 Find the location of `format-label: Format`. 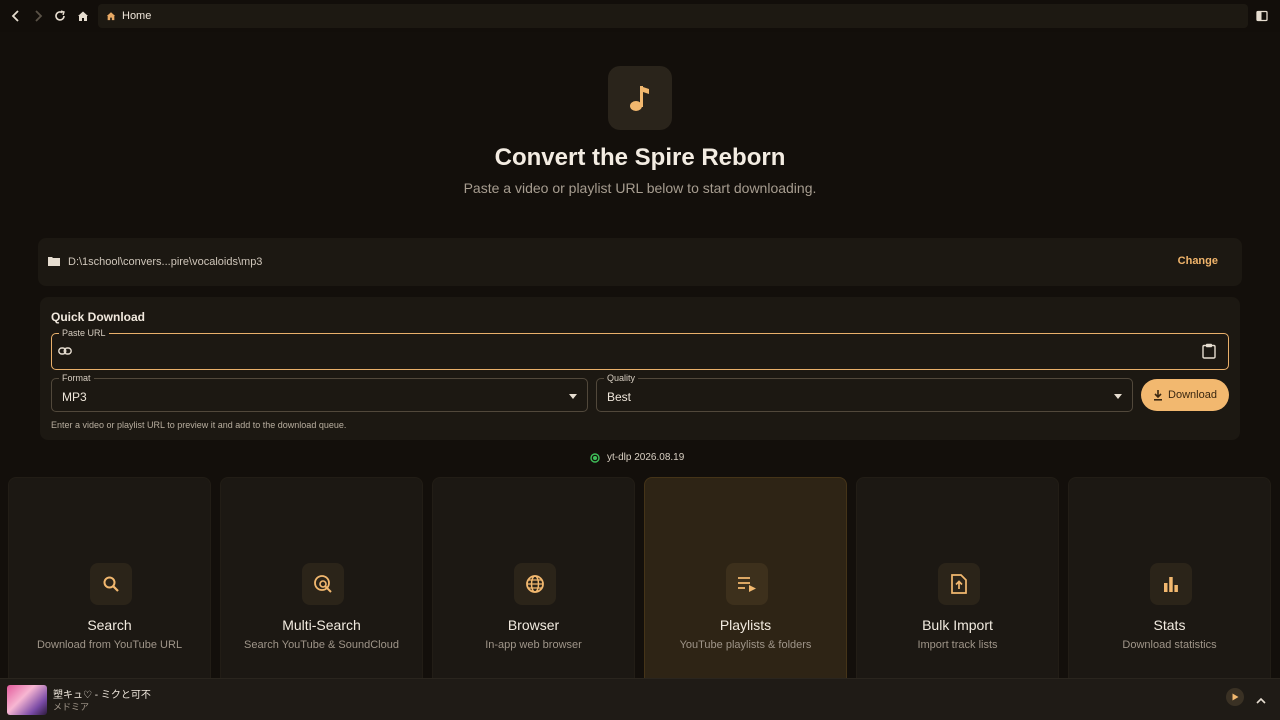

format-label: Format is located at coordinates (76, 378).